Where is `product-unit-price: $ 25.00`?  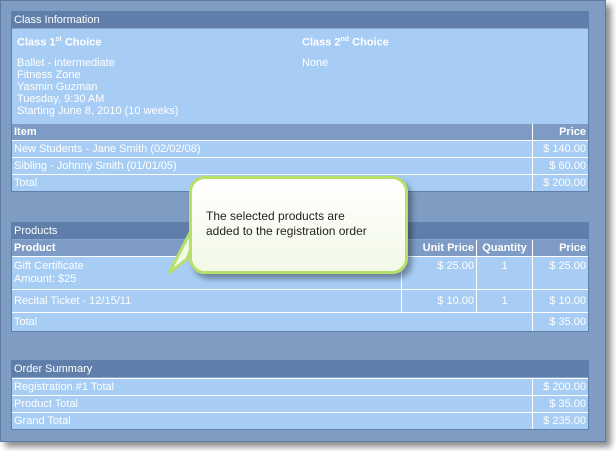 product-unit-price: $ 25.00 is located at coordinates (439, 273).